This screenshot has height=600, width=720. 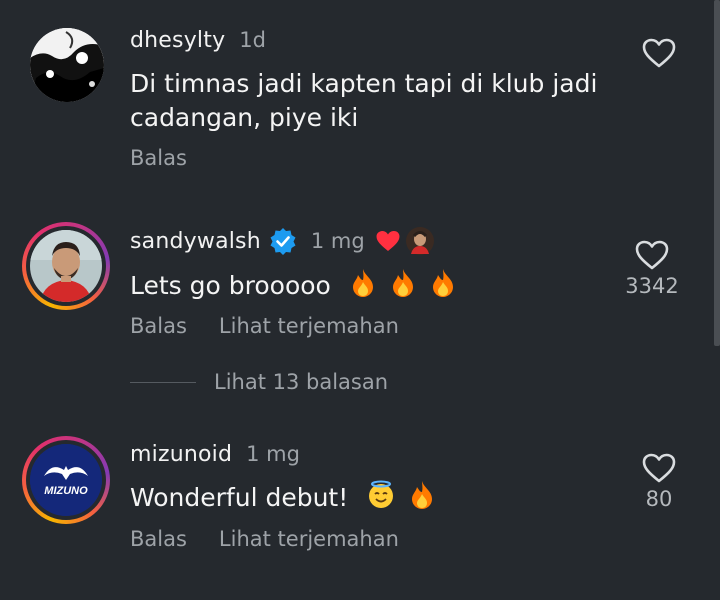 What do you see at coordinates (177, 40) in the screenshot?
I see `comment-username: dhesylty` at bounding box center [177, 40].